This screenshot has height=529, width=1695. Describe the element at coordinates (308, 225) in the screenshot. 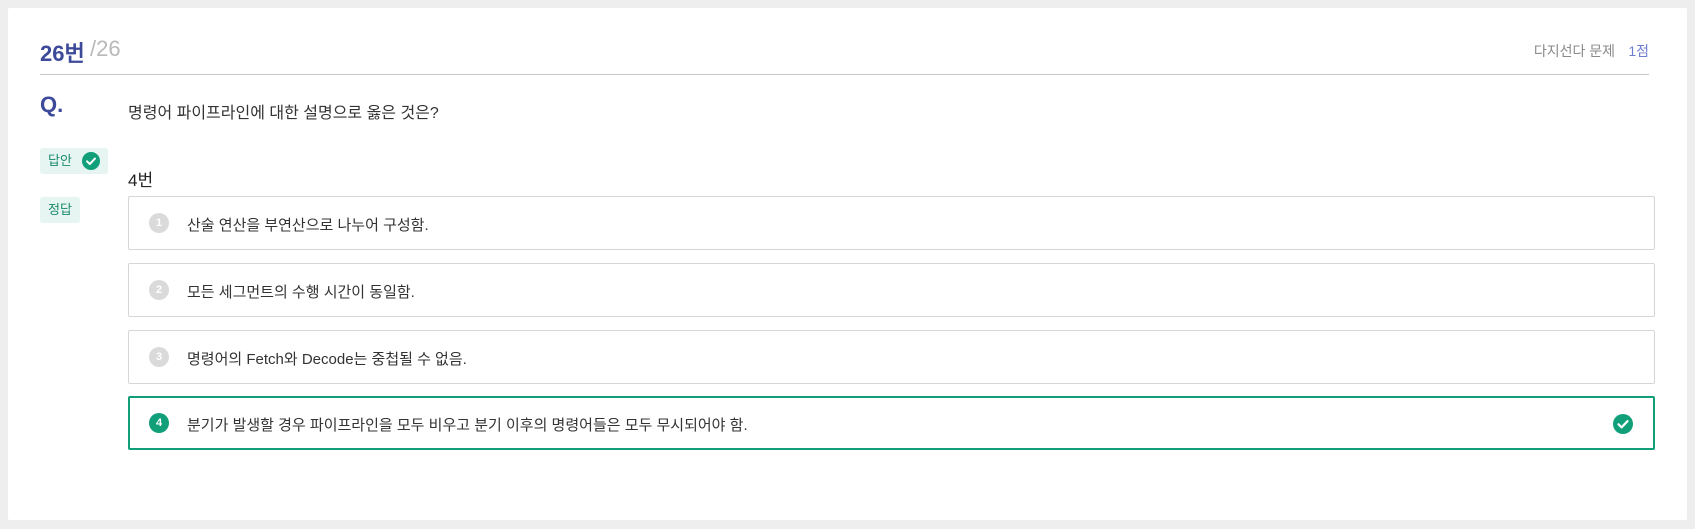

I see `choice-text: 산술 연산을 부연산으로 나누어 구성함.` at that location.